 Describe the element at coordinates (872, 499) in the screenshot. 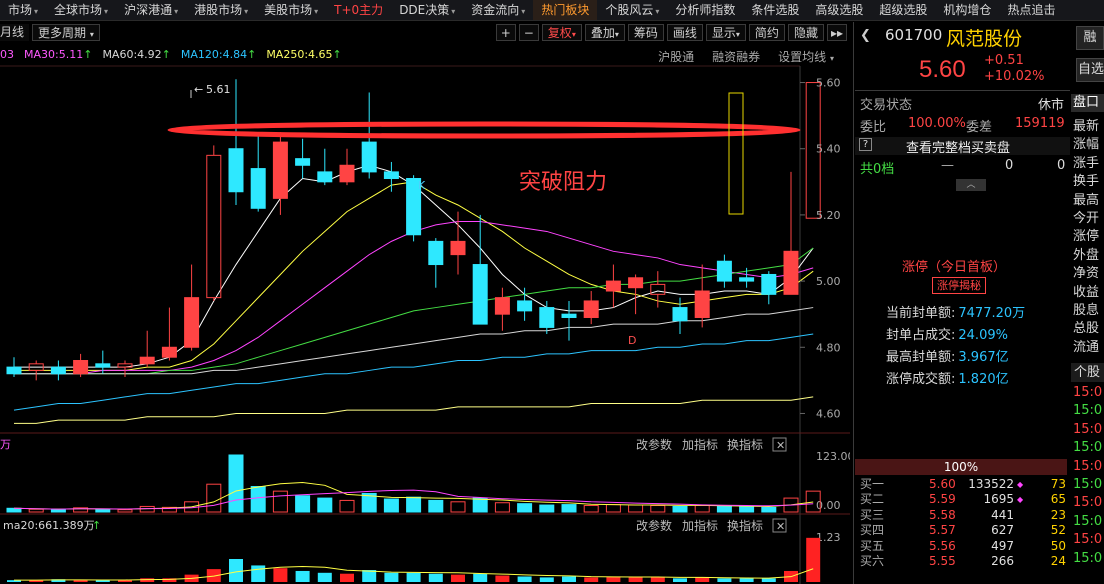

I see `bid-label: 买二` at that location.